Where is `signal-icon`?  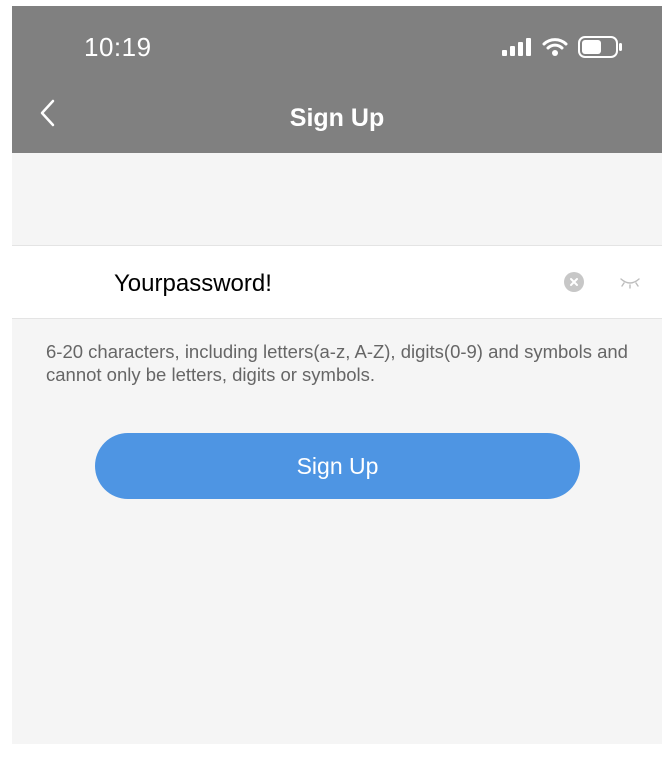 signal-icon is located at coordinates (517, 49).